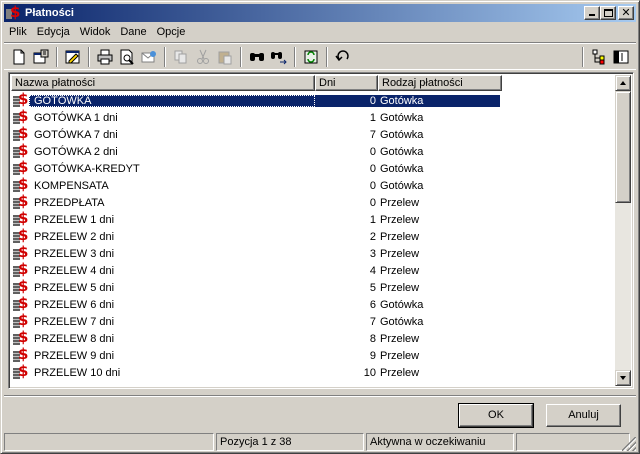  Describe the element at coordinates (257, 167) in the screenshot. I see `table-row: $ GOTÓWKA-KREDYT 0 Gotówka` at that location.